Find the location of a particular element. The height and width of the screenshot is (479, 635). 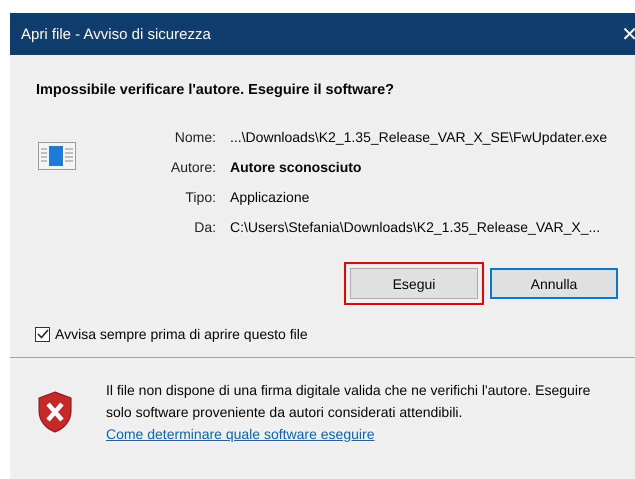

field-value: Autore sconosciuto is located at coordinates (296, 167).